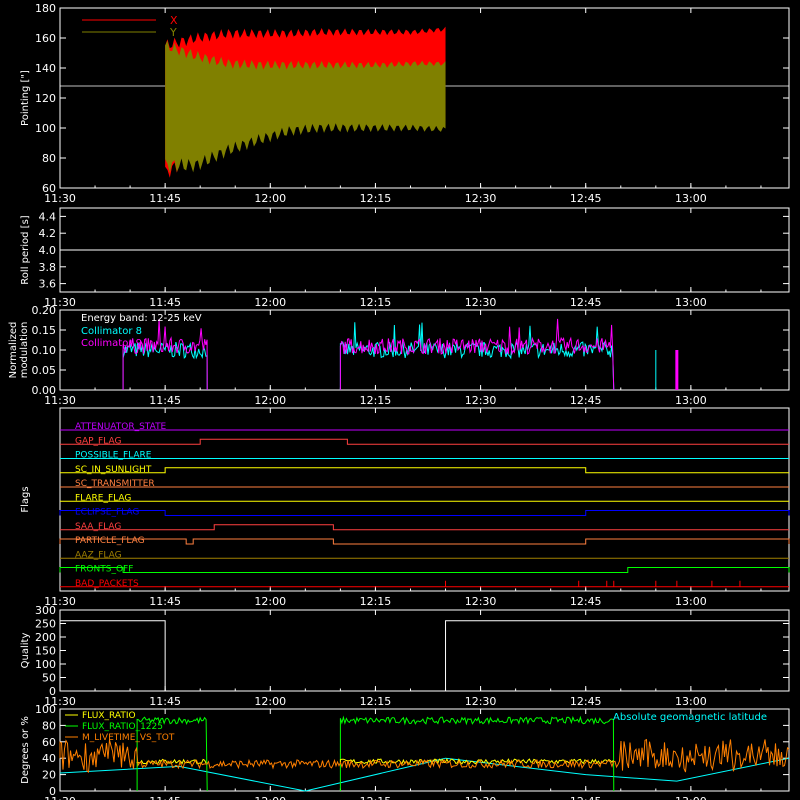 The image size is (800, 800). I want to click on y-tick-label: 0.05, so click(44, 370).